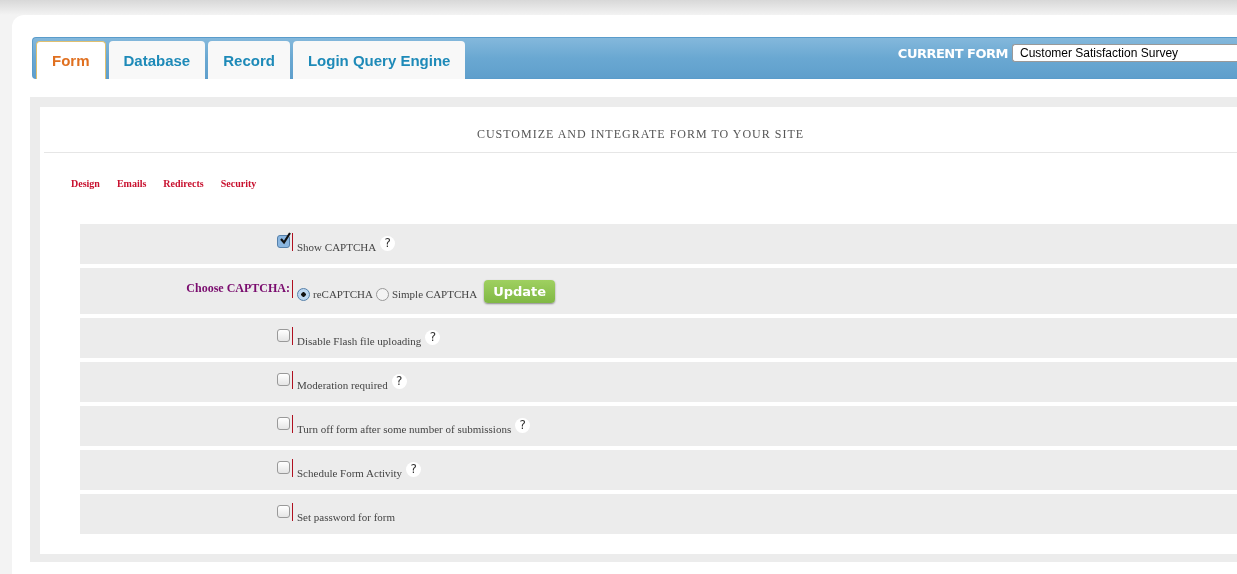  I want to click on tab: Database, so click(157, 60).